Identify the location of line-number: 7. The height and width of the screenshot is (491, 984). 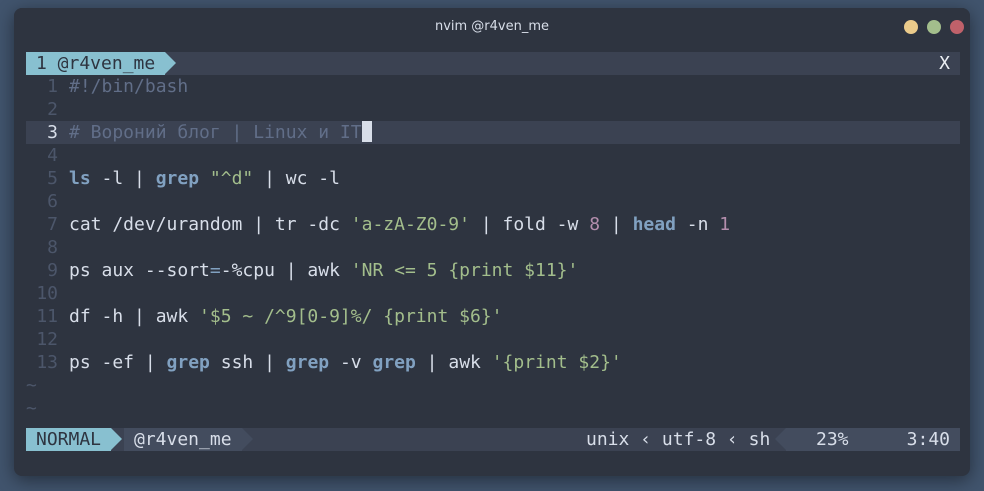
(52, 224).